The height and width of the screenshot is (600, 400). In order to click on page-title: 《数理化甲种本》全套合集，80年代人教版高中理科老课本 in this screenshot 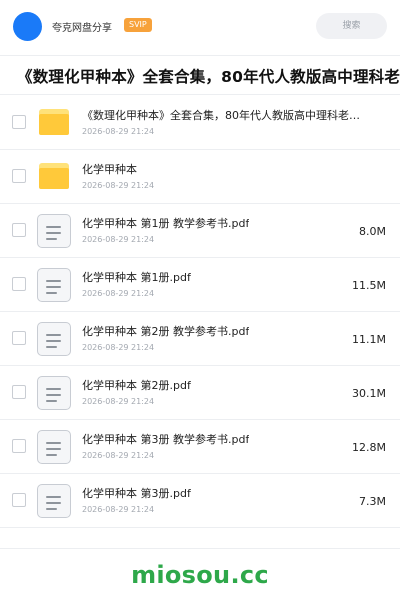, I will do `click(208, 77)`.